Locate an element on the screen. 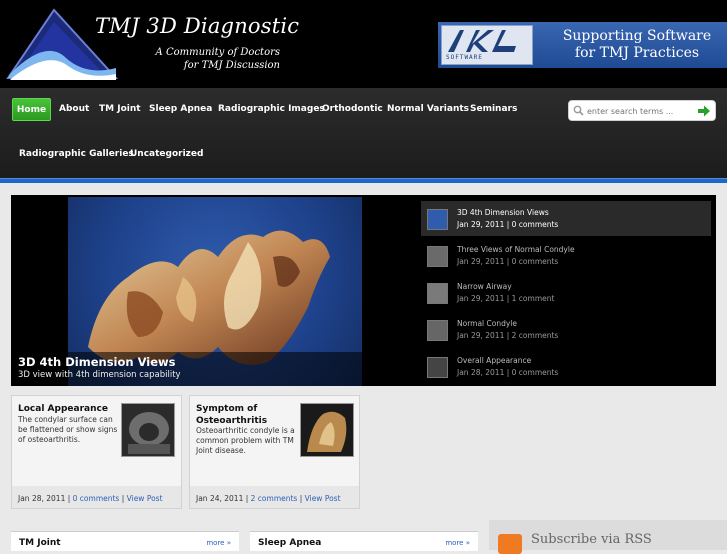 The width and height of the screenshot is (727, 554). slide-caption-text: 3D view with 4th dimension capability is located at coordinates (99, 375).